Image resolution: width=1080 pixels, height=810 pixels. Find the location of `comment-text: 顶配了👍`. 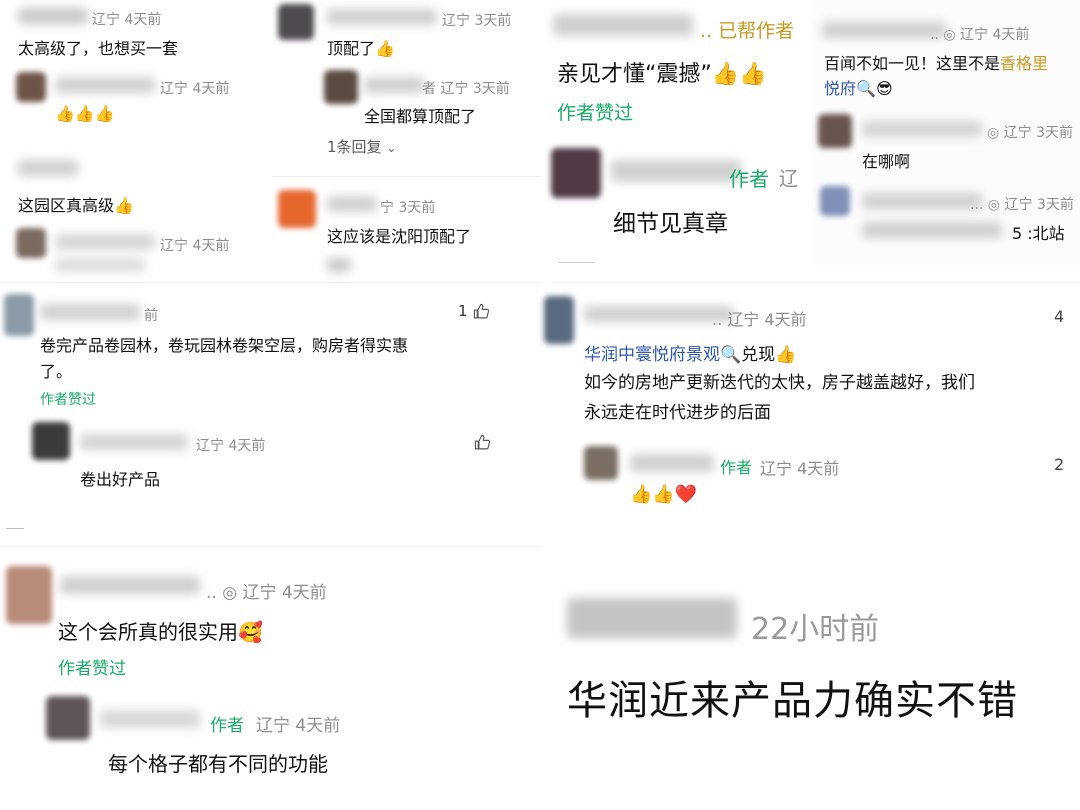

comment-text: 顶配了👍 is located at coordinates (361, 48).